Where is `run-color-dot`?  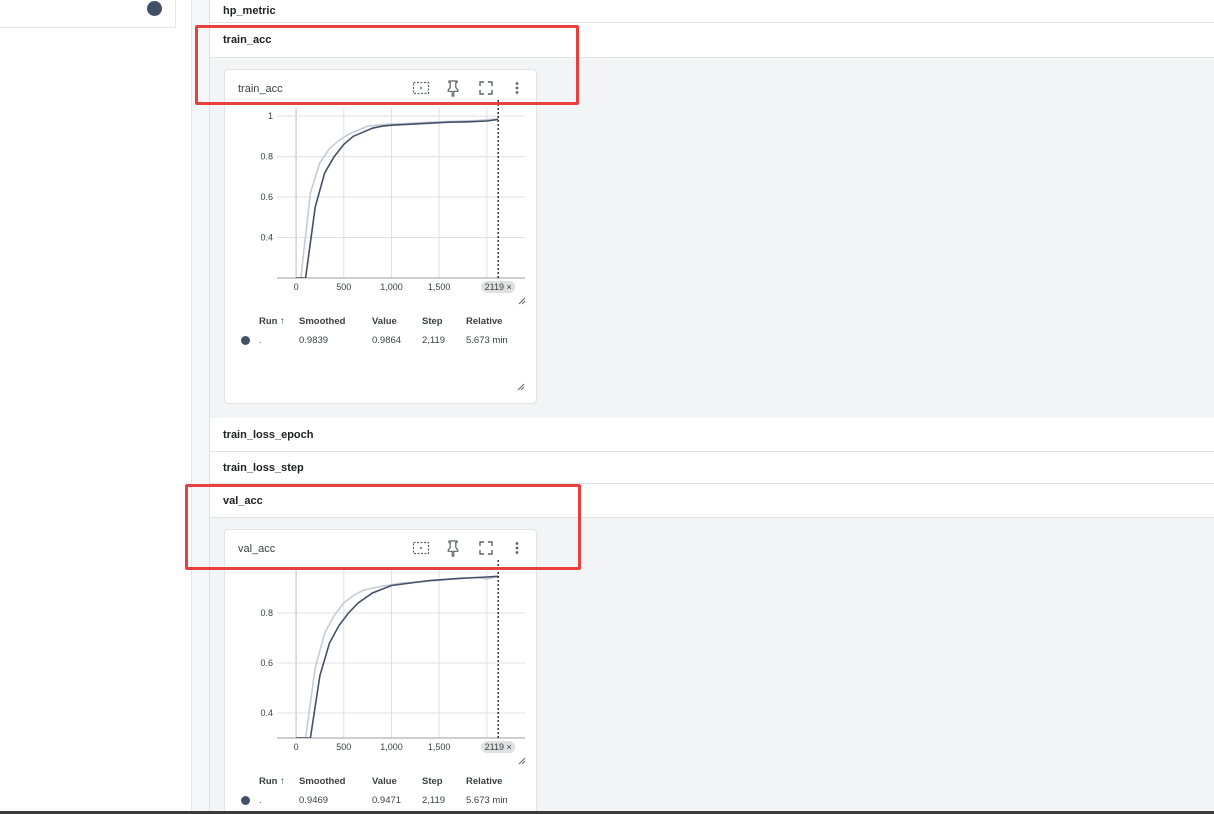 run-color-dot is located at coordinates (154, 8).